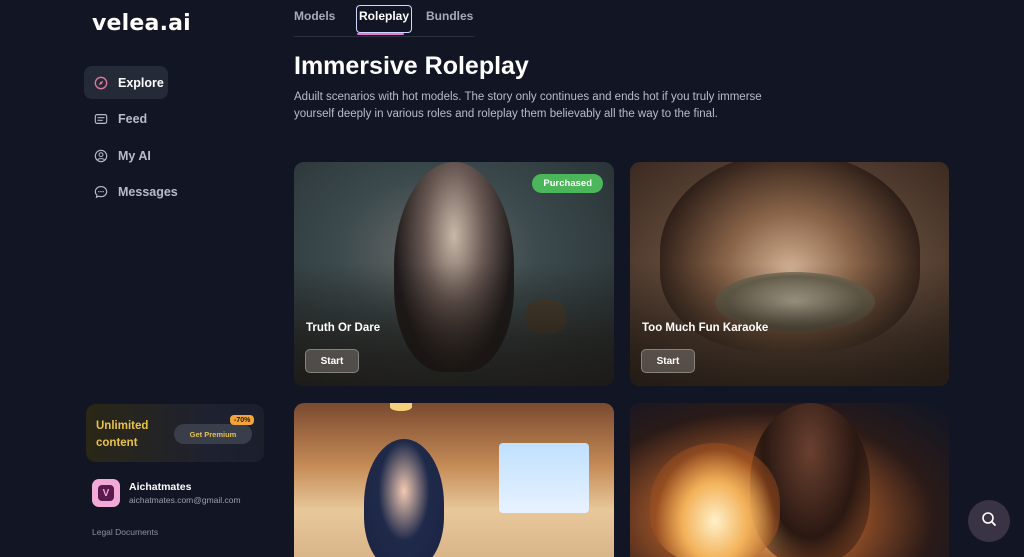  I want to click on window-image, so click(544, 478).